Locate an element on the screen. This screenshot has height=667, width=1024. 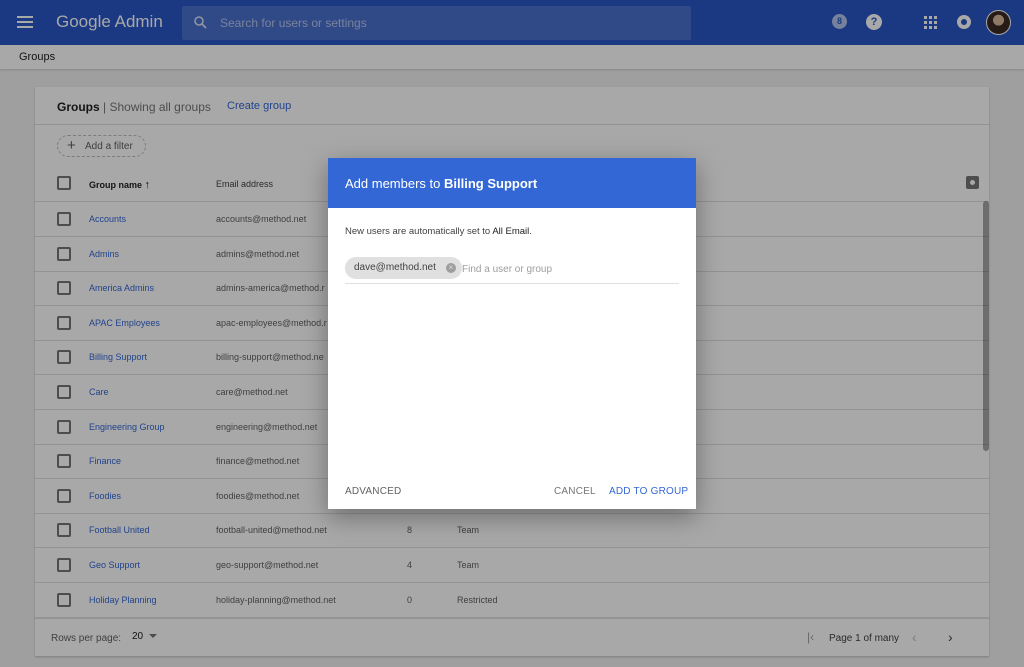
member-chip: dave@method.net × is located at coordinates (403, 268).